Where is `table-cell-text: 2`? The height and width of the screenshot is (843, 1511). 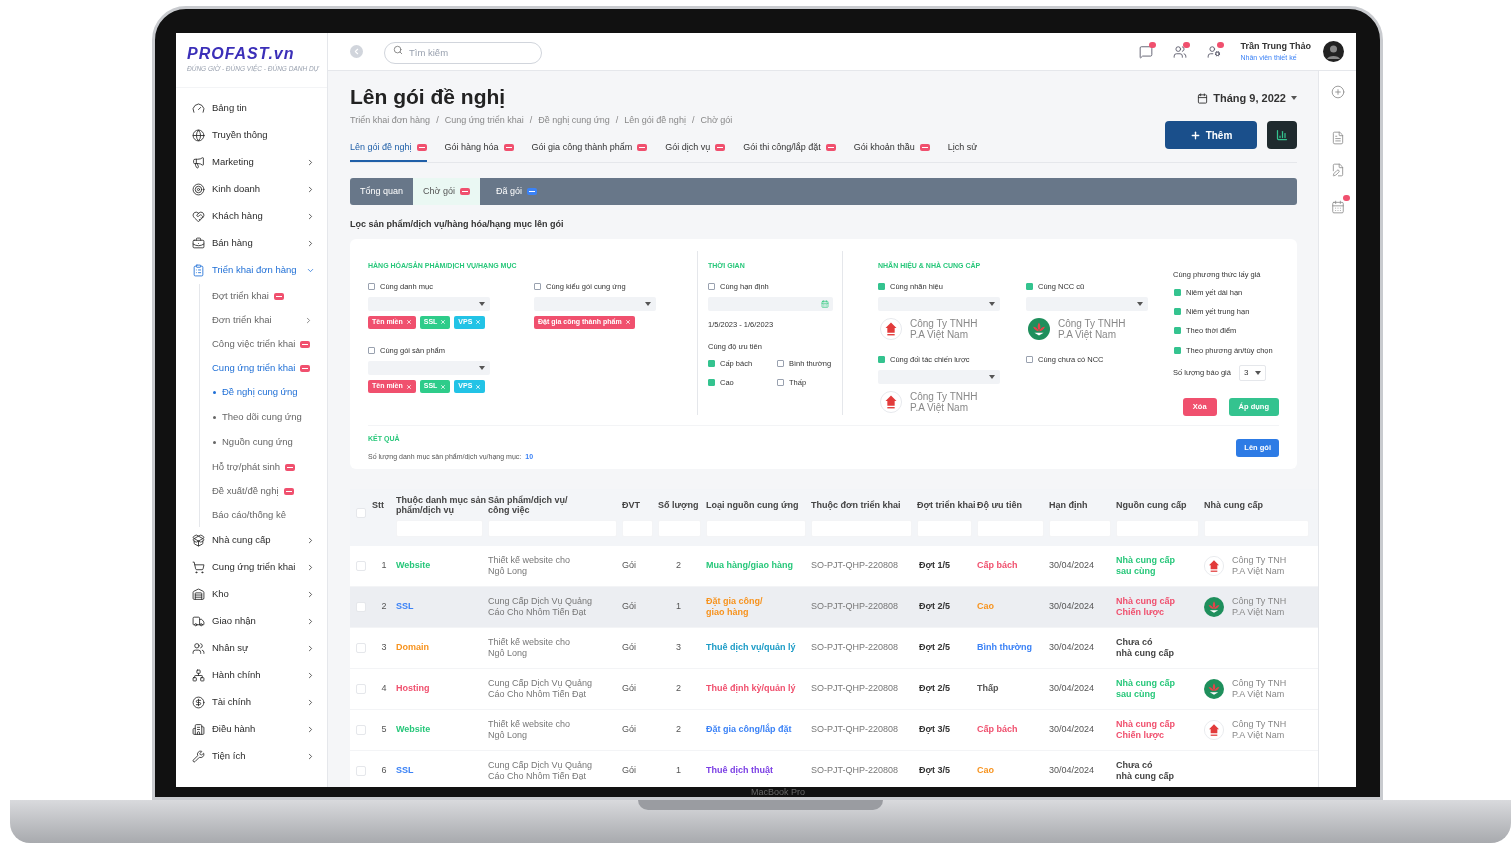
table-cell-text: 2 is located at coordinates (384, 606).